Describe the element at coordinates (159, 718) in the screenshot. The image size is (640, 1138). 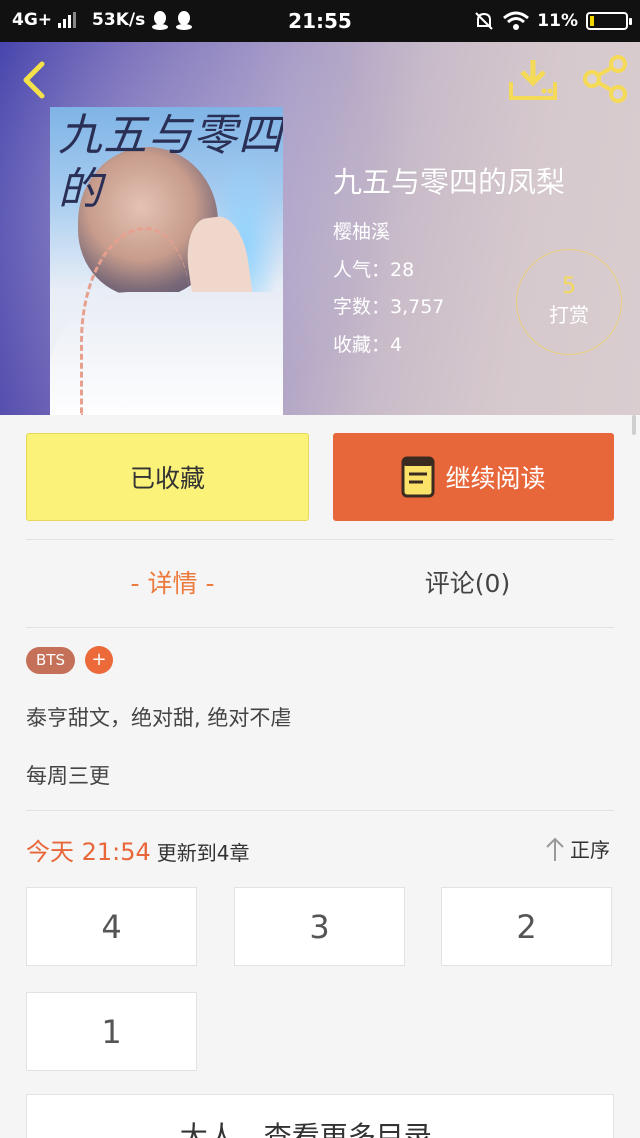
I see `description-line: 泰亨甜文，绝对甜, 绝对不虐` at that location.